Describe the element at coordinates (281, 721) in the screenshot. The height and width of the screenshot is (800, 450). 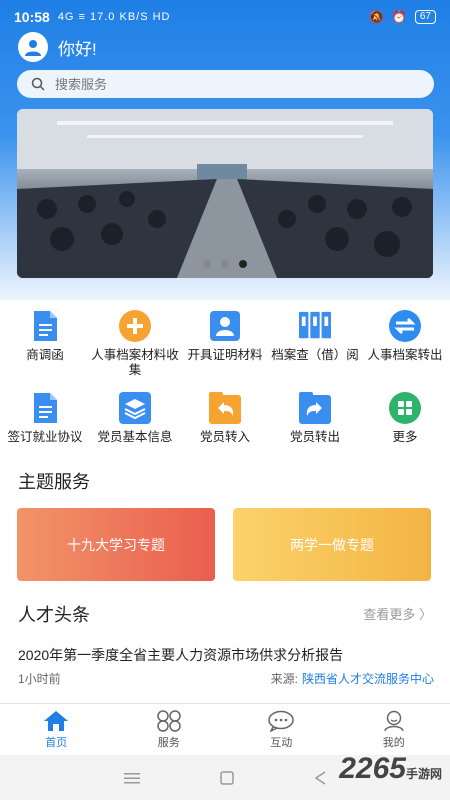
I see `chat-icon` at that location.